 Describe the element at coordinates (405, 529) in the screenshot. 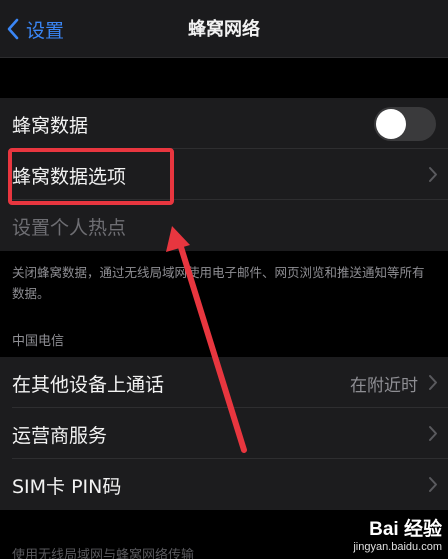

I see `watermark-main: Bai 经验` at that location.